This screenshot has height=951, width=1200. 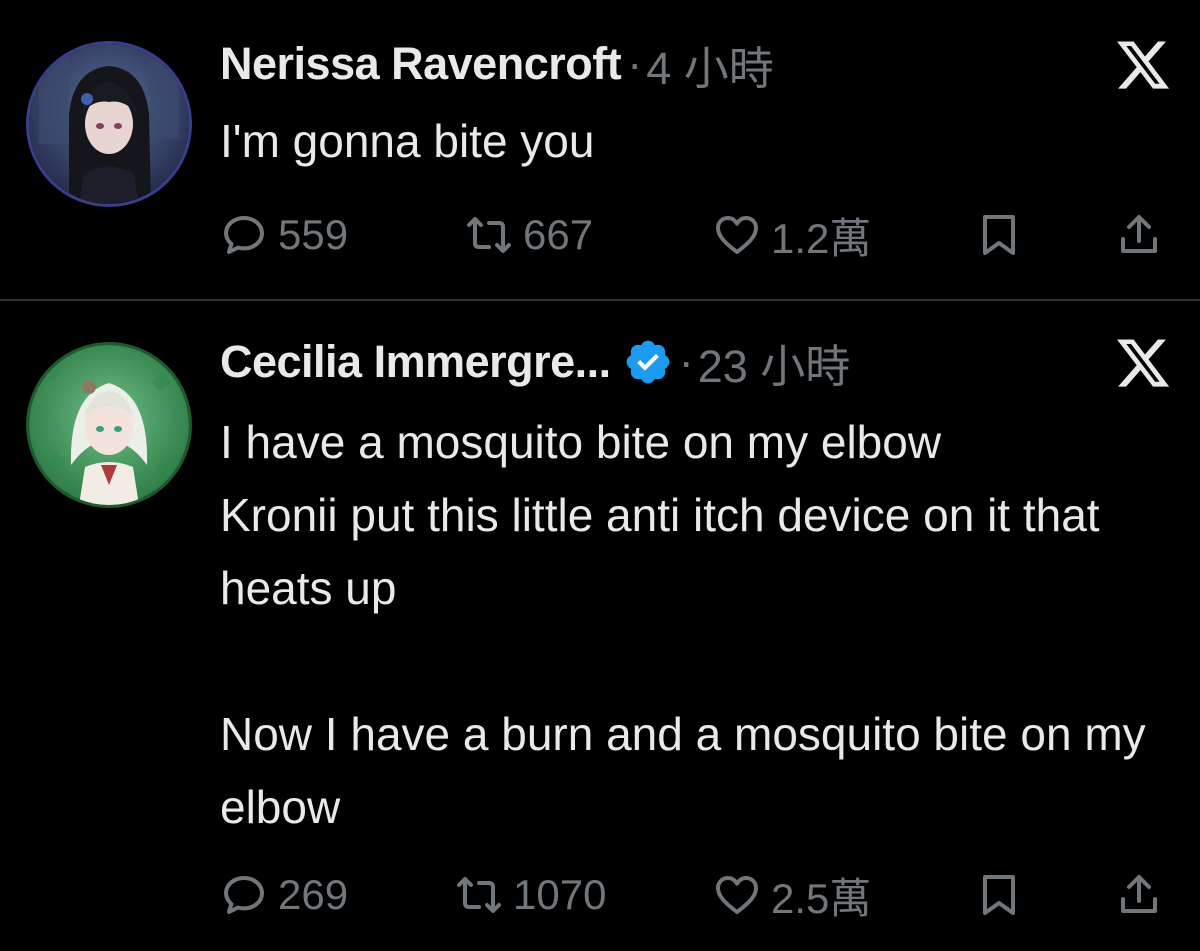 I want to click on tweet-divider, so click(x=600, y=300).